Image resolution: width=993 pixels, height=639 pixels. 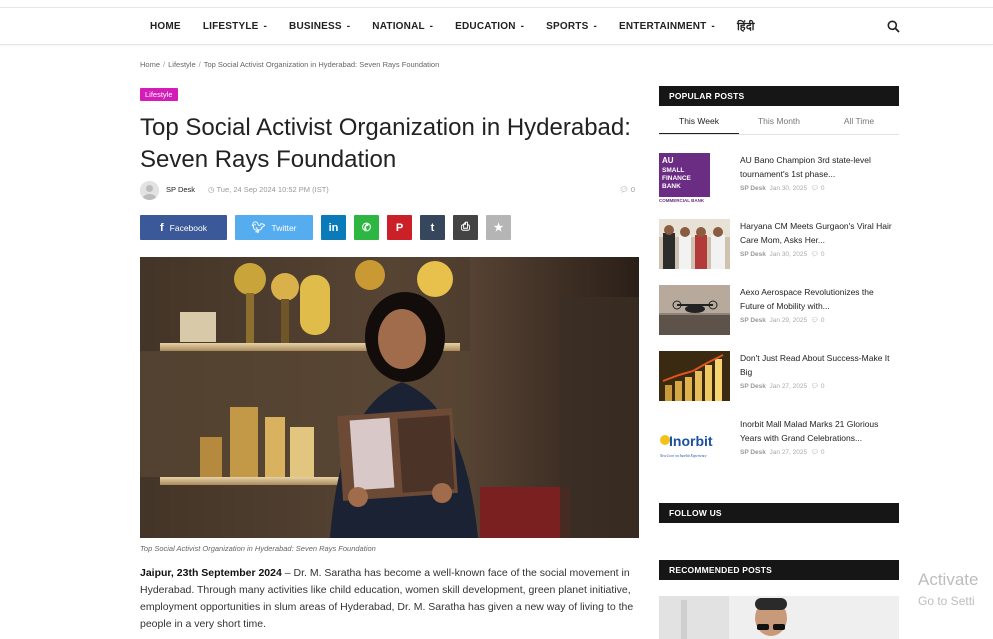 I want to click on post-meta: SP Desk Jan 27, 2025 💬︎ 0, so click(x=782, y=386).